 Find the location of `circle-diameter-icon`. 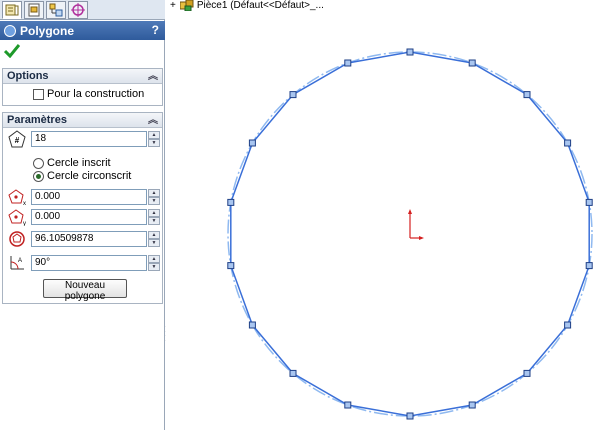

circle-diameter-icon is located at coordinates (17, 239).